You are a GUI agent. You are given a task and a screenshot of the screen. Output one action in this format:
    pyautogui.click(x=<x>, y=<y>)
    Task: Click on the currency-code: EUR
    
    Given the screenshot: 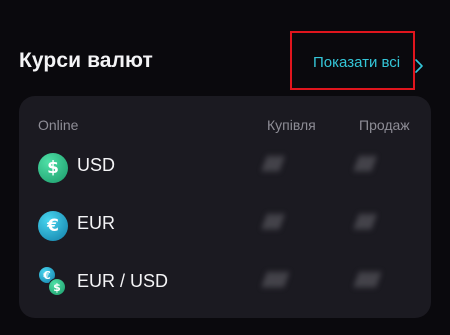 What is the action you would take?
    pyautogui.click(x=96, y=223)
    